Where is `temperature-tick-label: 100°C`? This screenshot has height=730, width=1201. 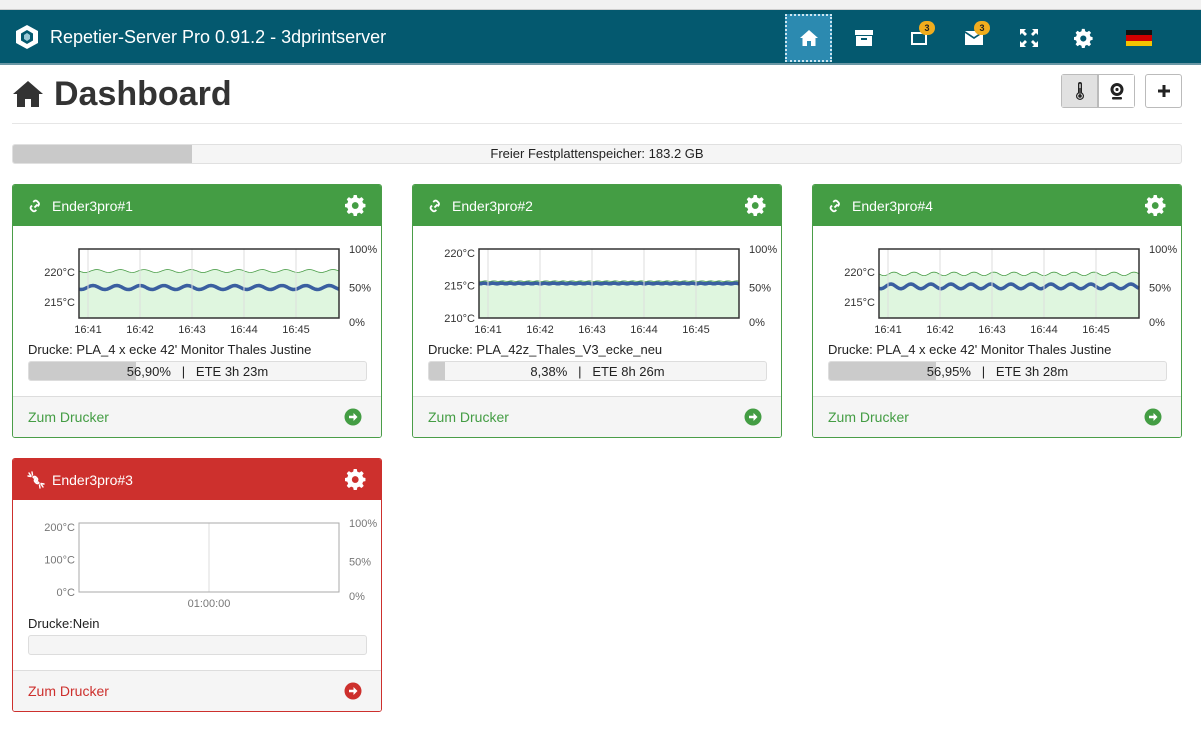 temperature-tick-label: 100°C is located at coordinates (59, 561).